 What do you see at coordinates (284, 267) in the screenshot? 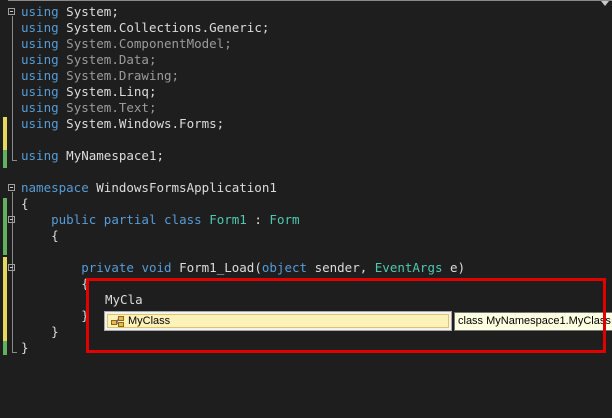
I see `keyword: object` at bounding box center [284, 267].